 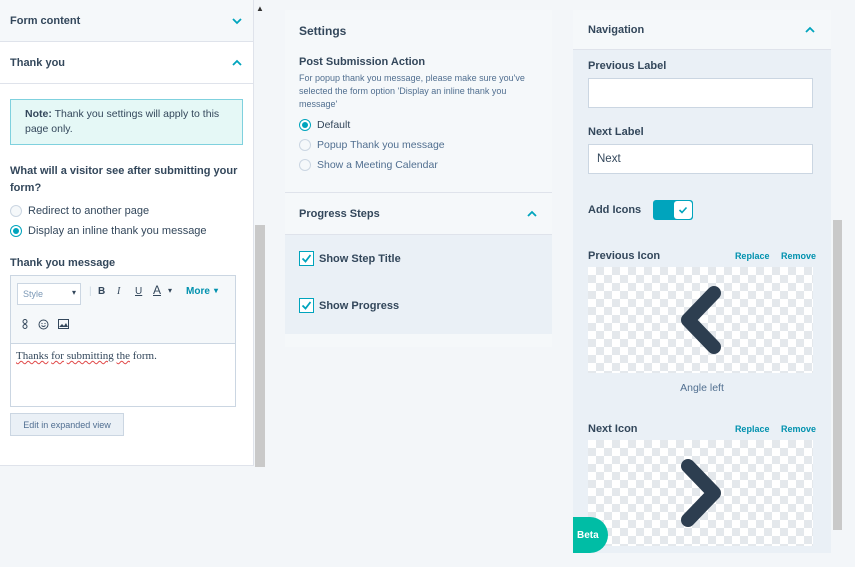 What do you see at coordinates (138, 291) in the screenshot?
I see `underline-button: U` at bounding box center [138, 291].